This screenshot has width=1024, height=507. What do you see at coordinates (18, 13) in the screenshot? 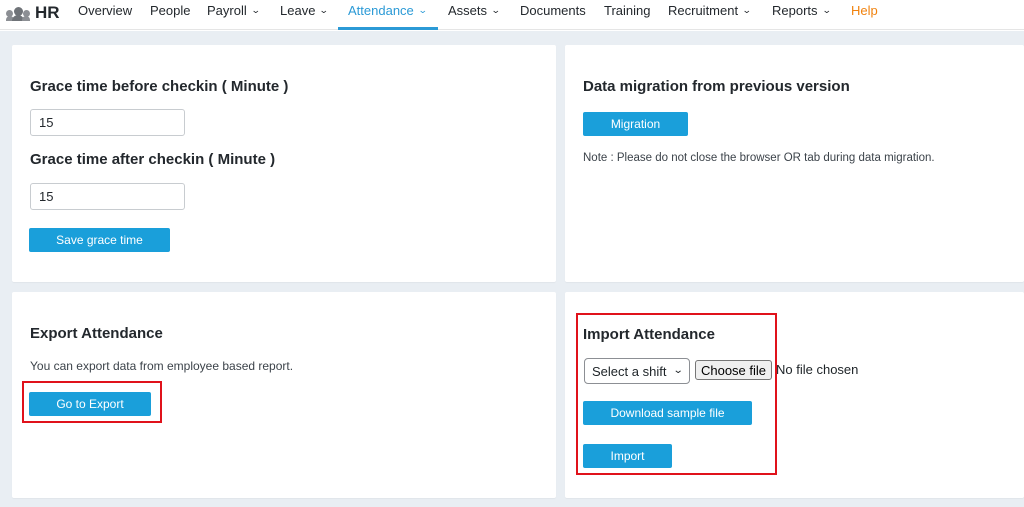
I see `people-icon` at bounding box center [18, 13].